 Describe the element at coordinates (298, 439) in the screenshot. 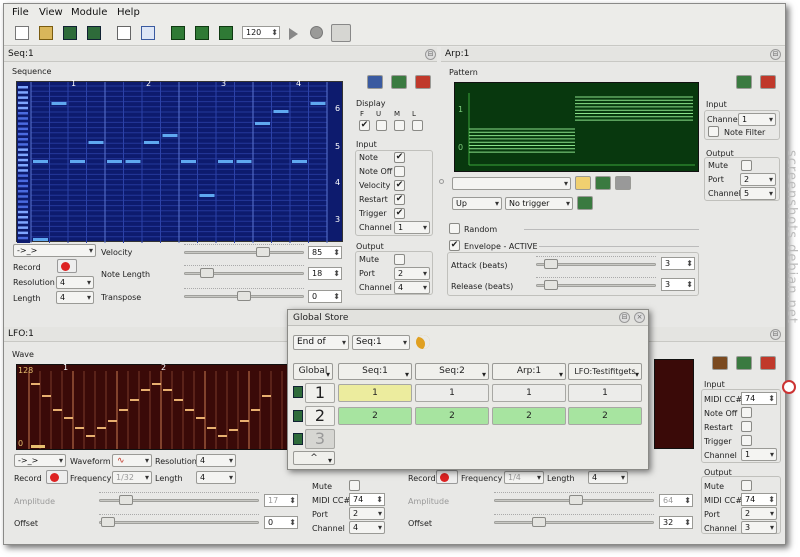

I see `row3-save-icon` at that location.